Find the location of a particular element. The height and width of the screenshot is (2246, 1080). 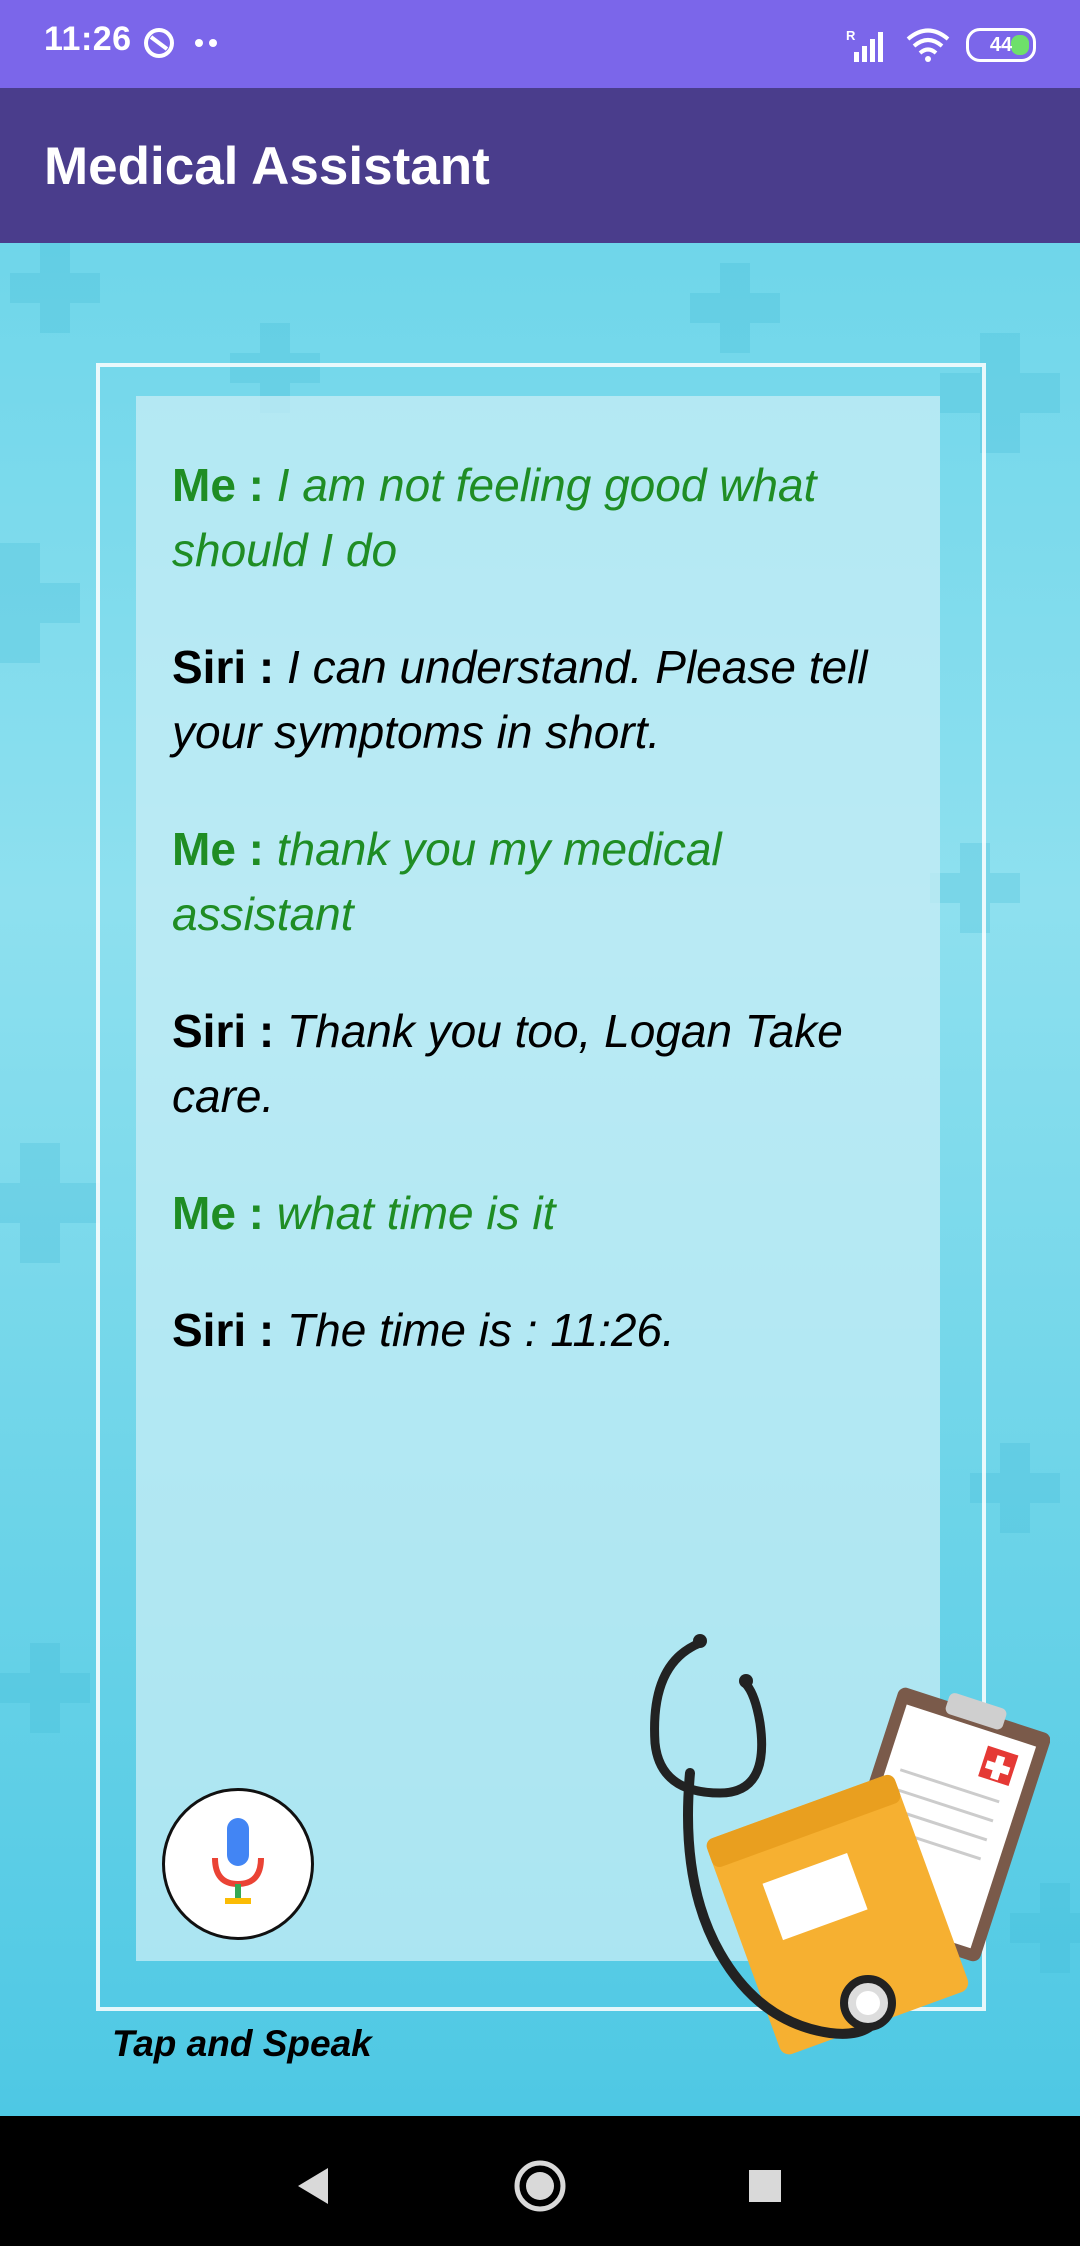

status-time: 11:26 is located at coordinates (88, 39).